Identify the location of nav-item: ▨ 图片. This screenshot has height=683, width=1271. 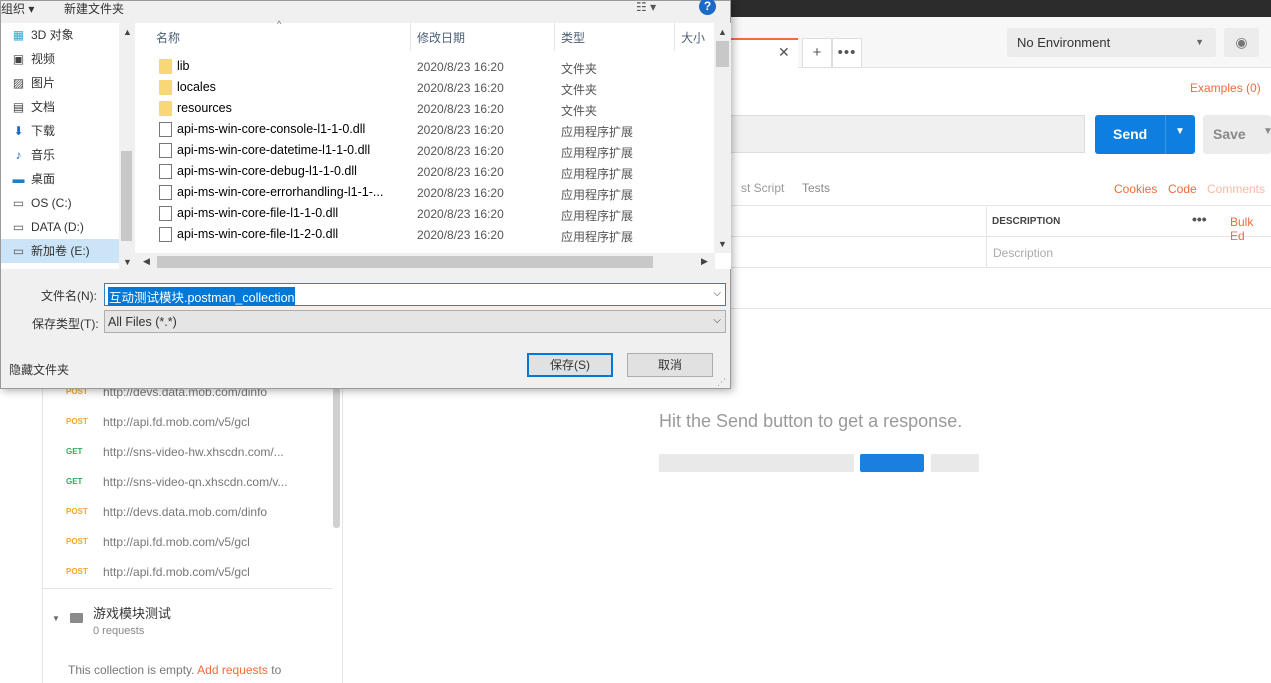
(60, 83).